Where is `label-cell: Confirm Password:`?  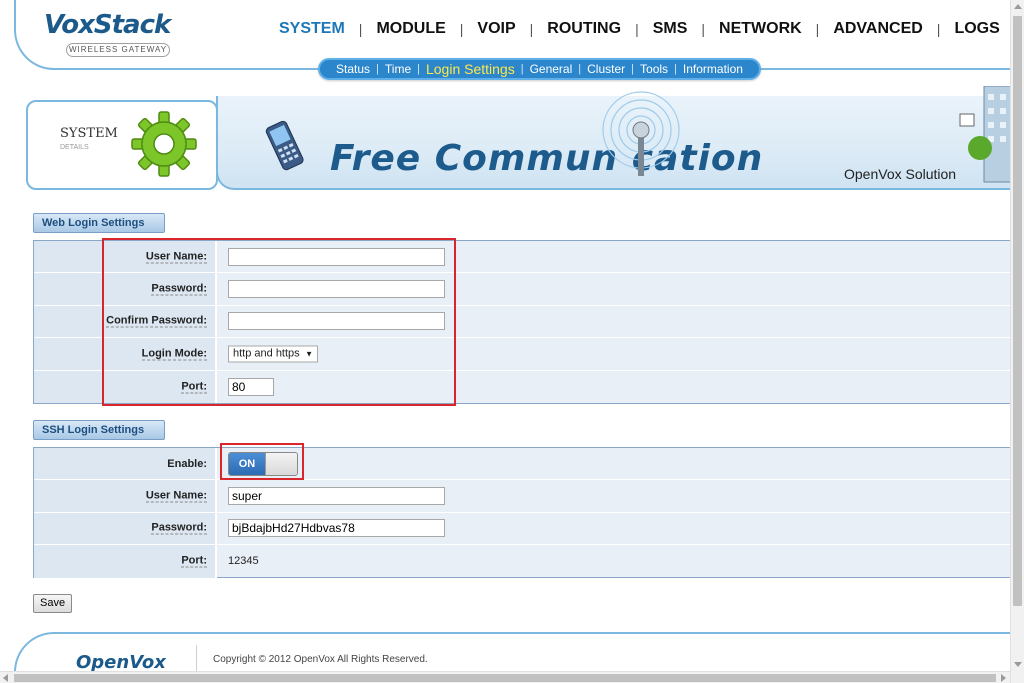
label-cell: Confirm Password: is located at coordinates (125, 321).